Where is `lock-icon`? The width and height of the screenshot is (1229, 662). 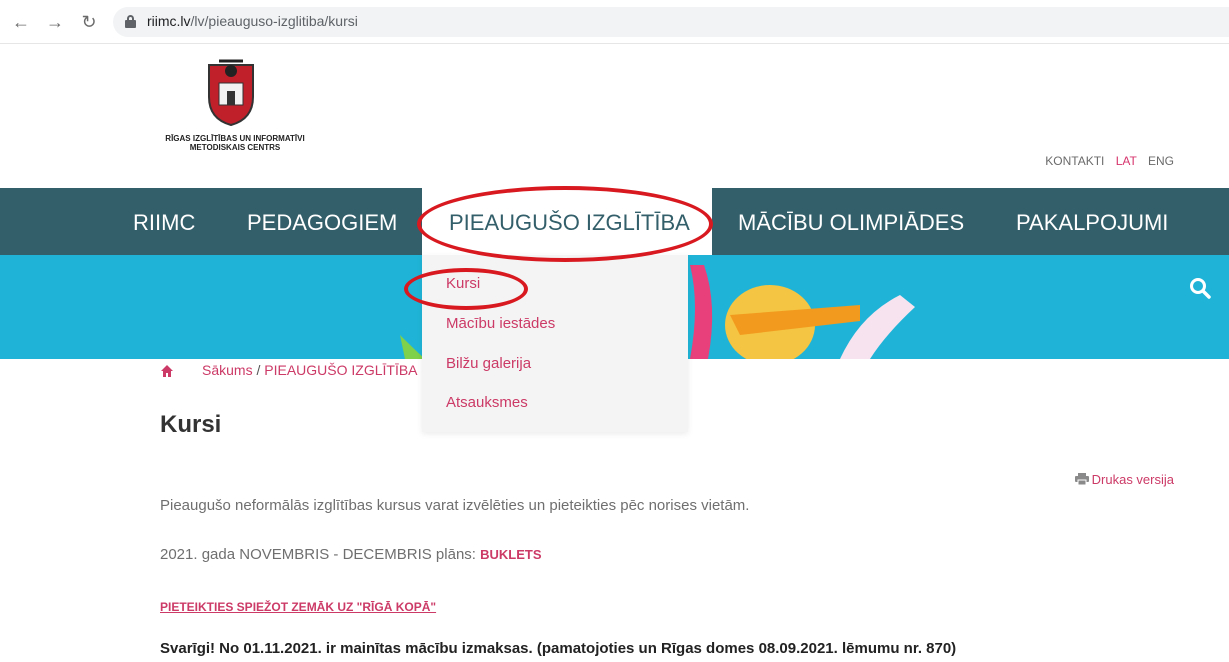
lock-icon is located at coordinates (130, 21).